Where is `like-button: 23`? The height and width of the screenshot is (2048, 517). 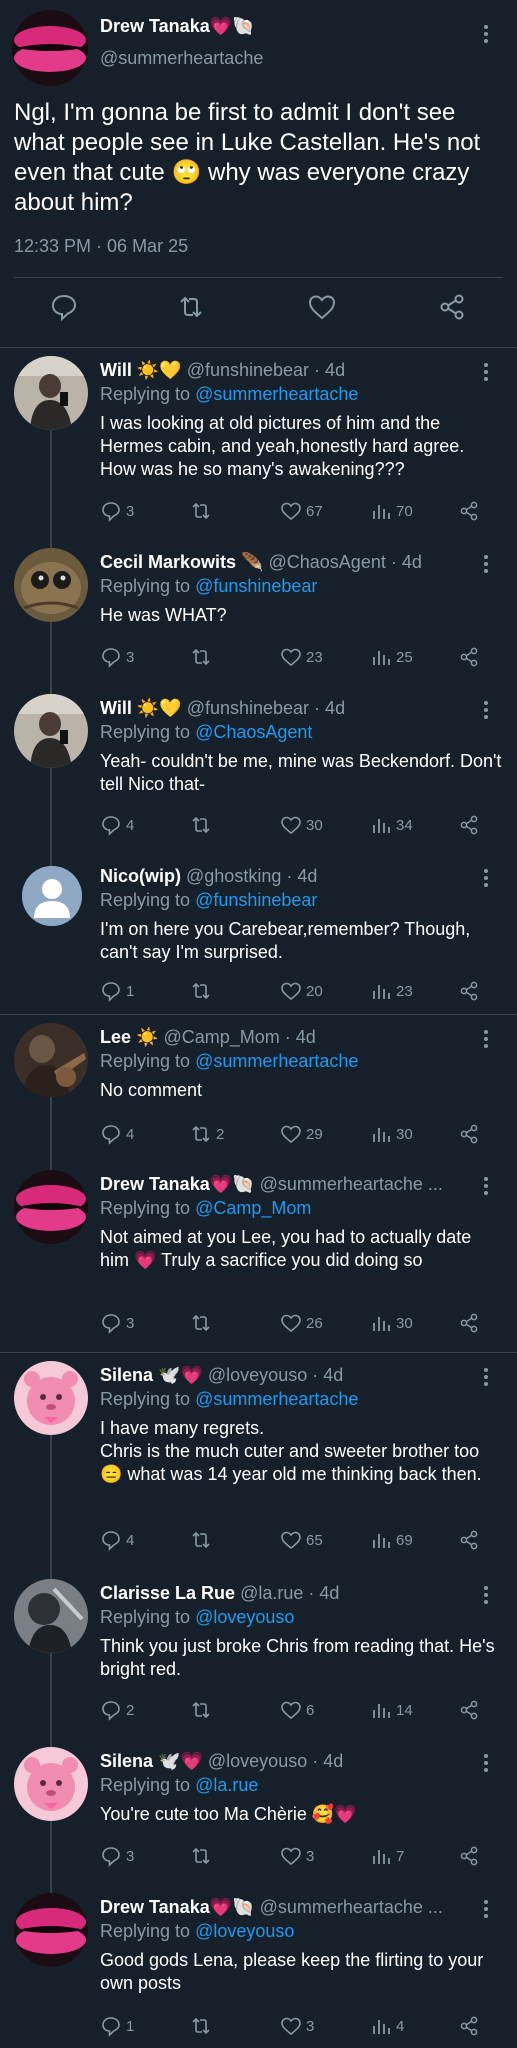
like-button: 23 is located at coordinates (301, 657).